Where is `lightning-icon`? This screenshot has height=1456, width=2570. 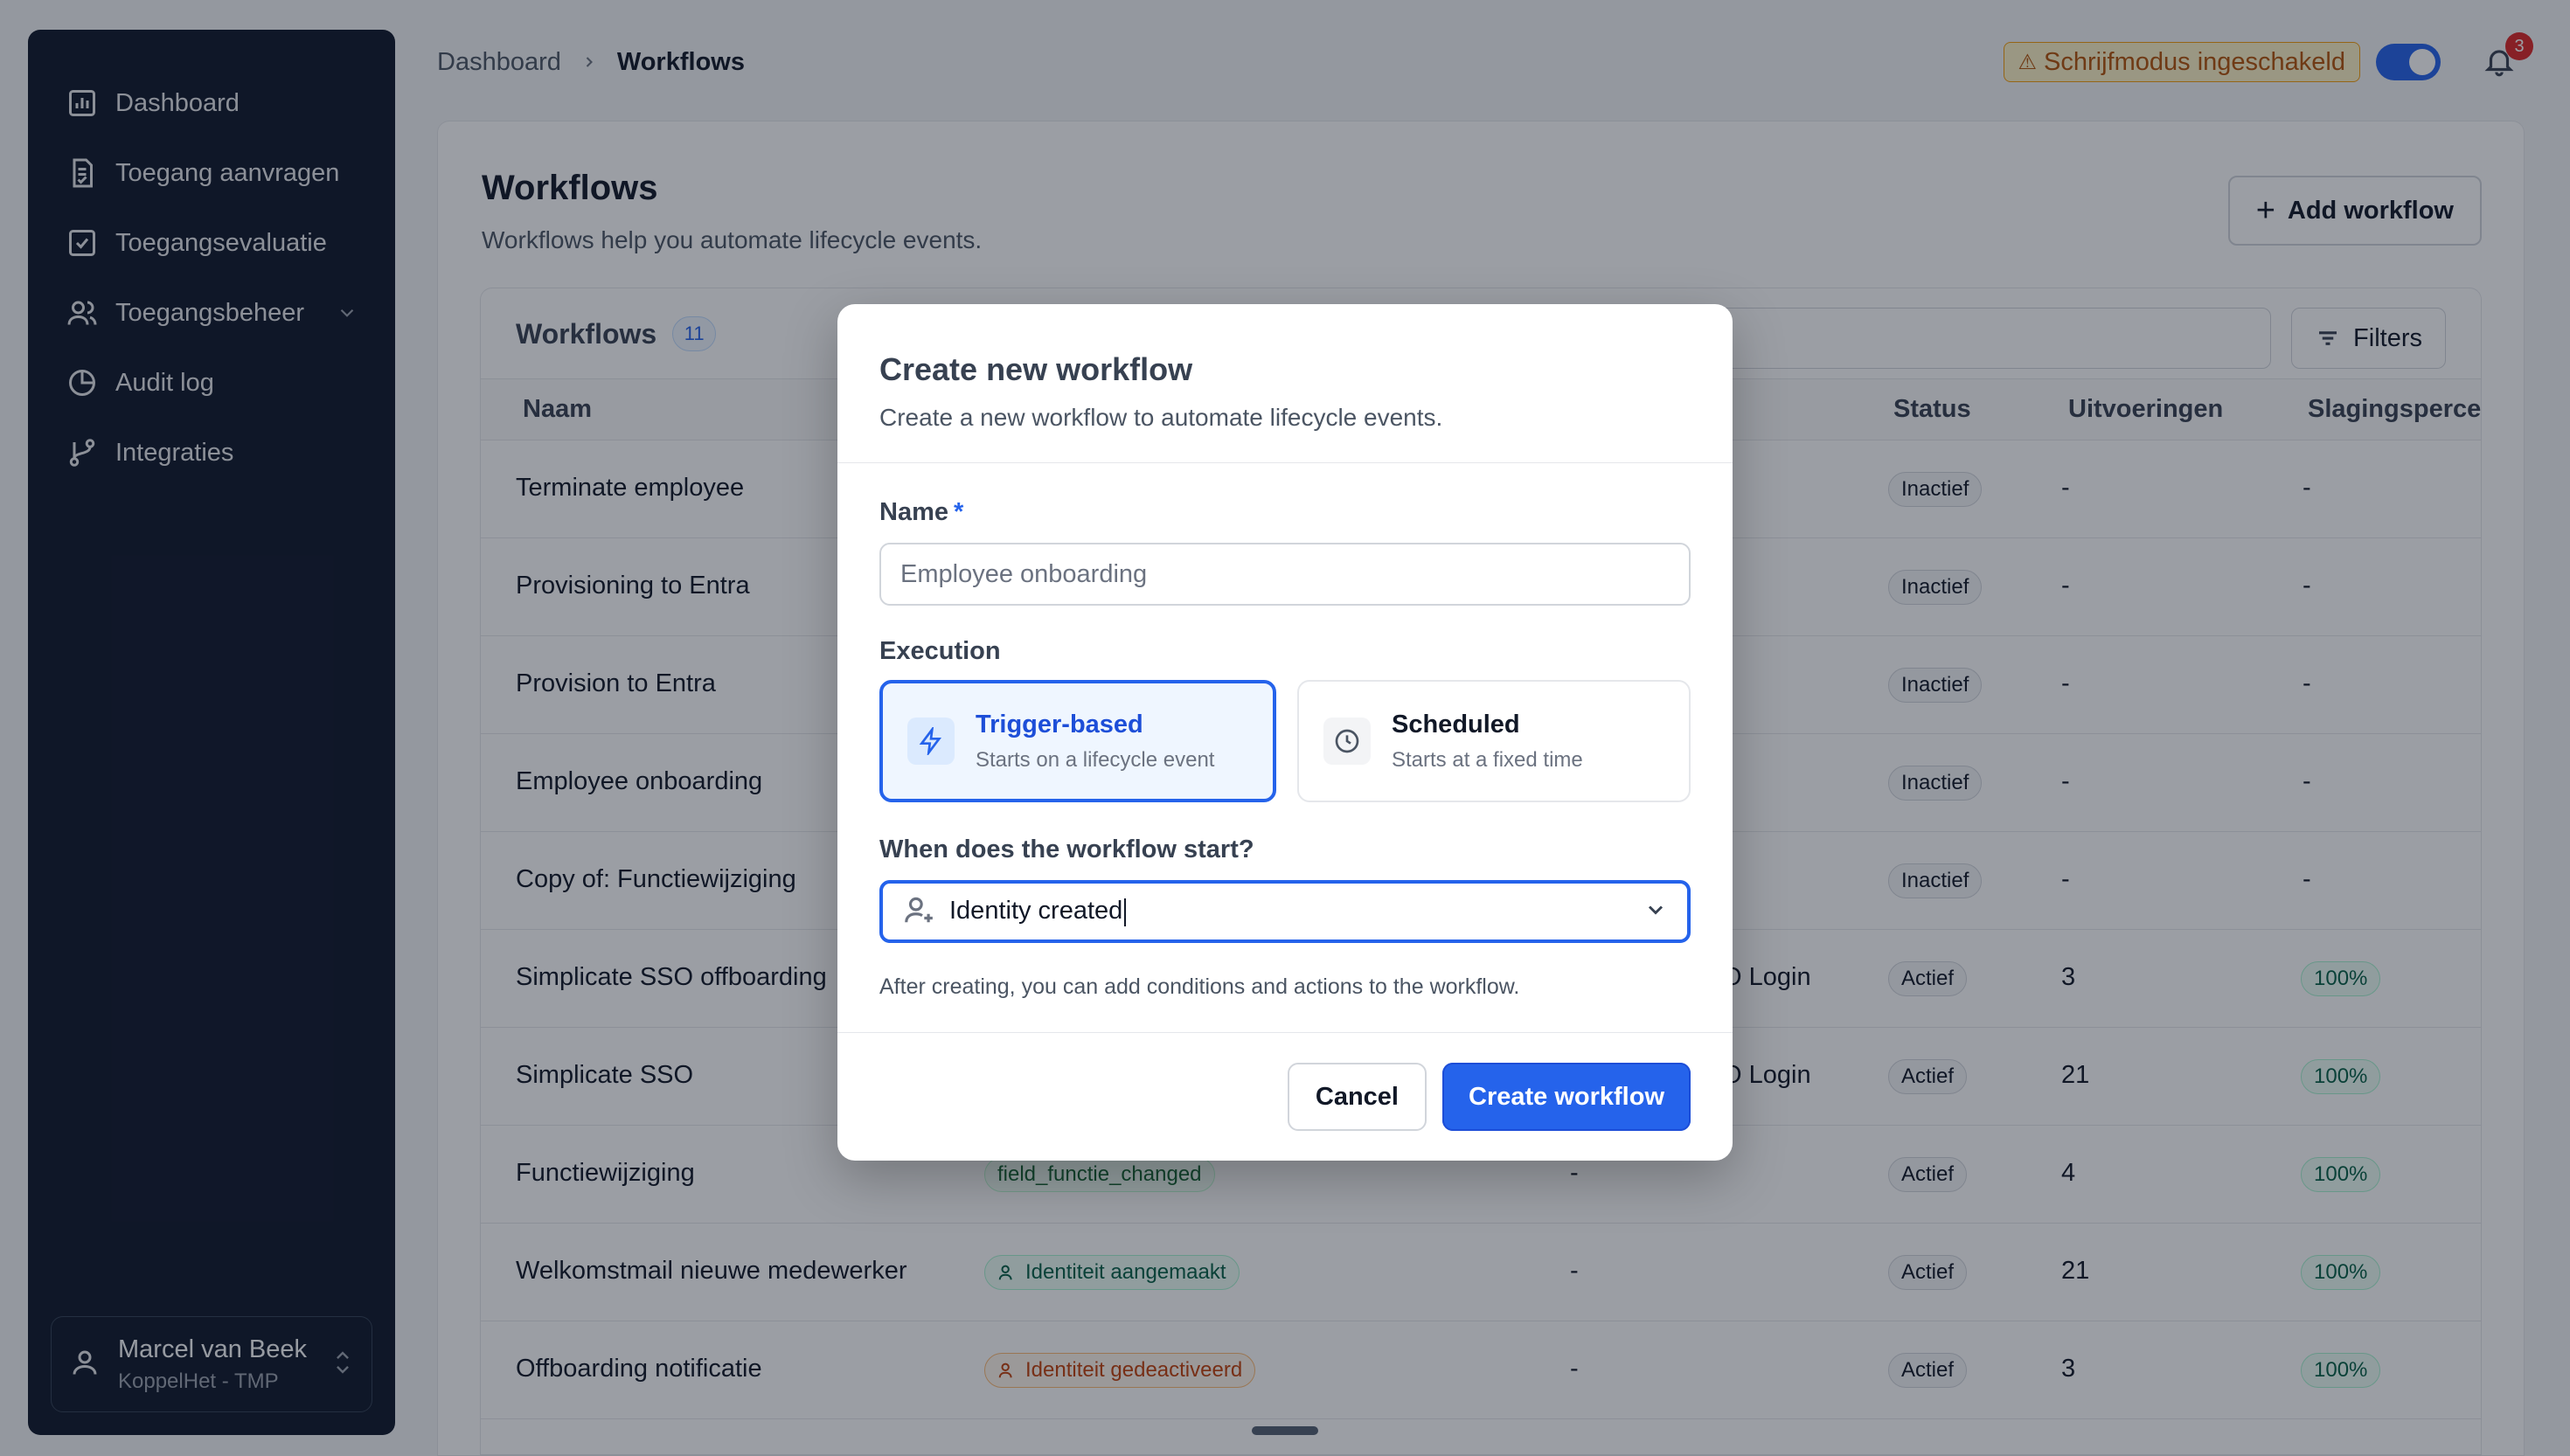
lightning-icon is located at coordinates (931, 741).